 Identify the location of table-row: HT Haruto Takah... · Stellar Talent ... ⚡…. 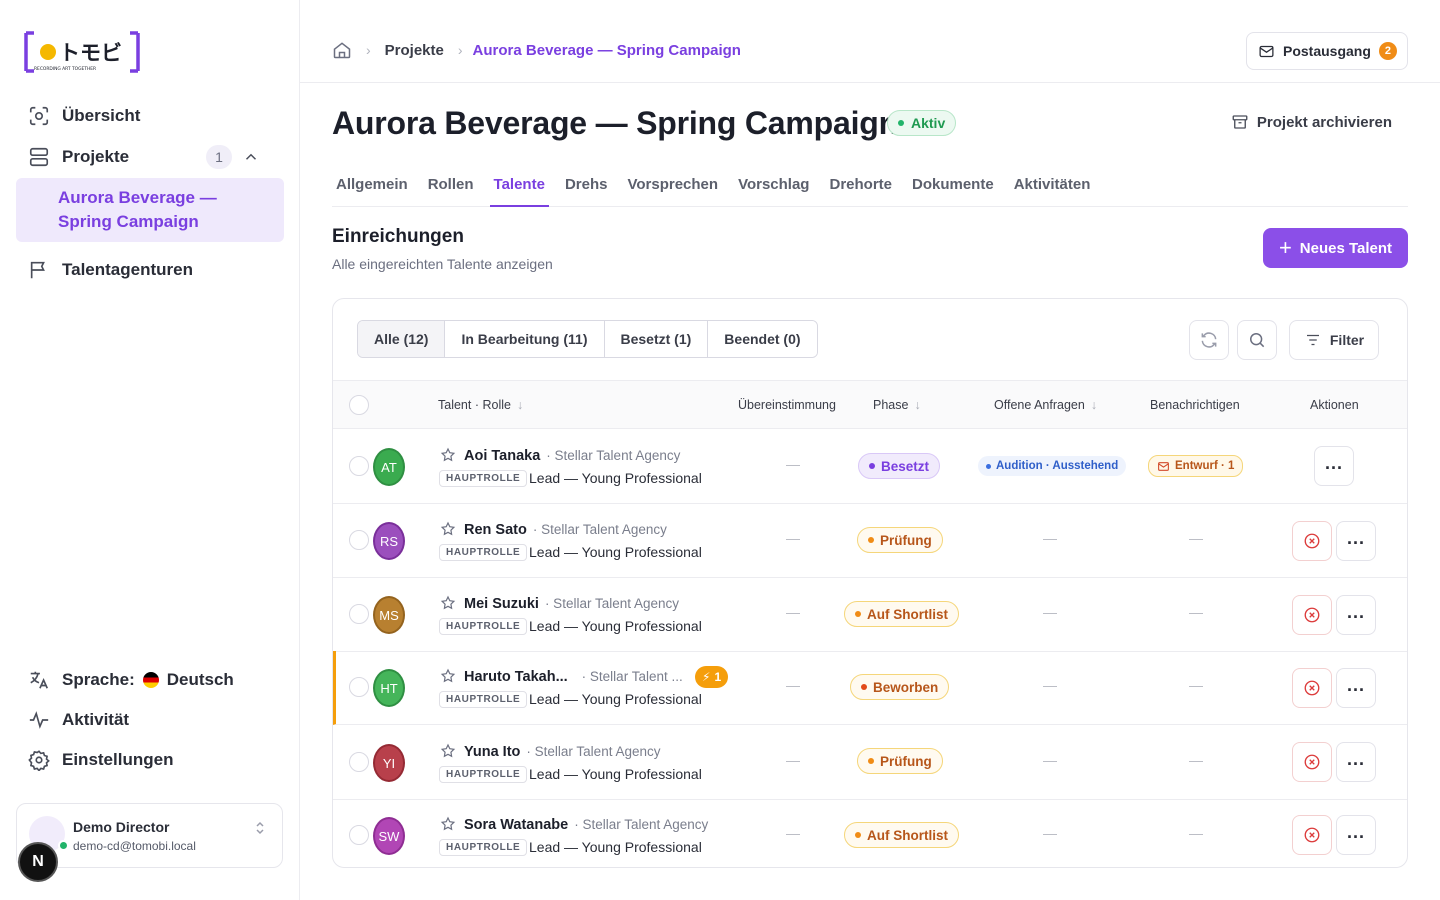
(870, 688).